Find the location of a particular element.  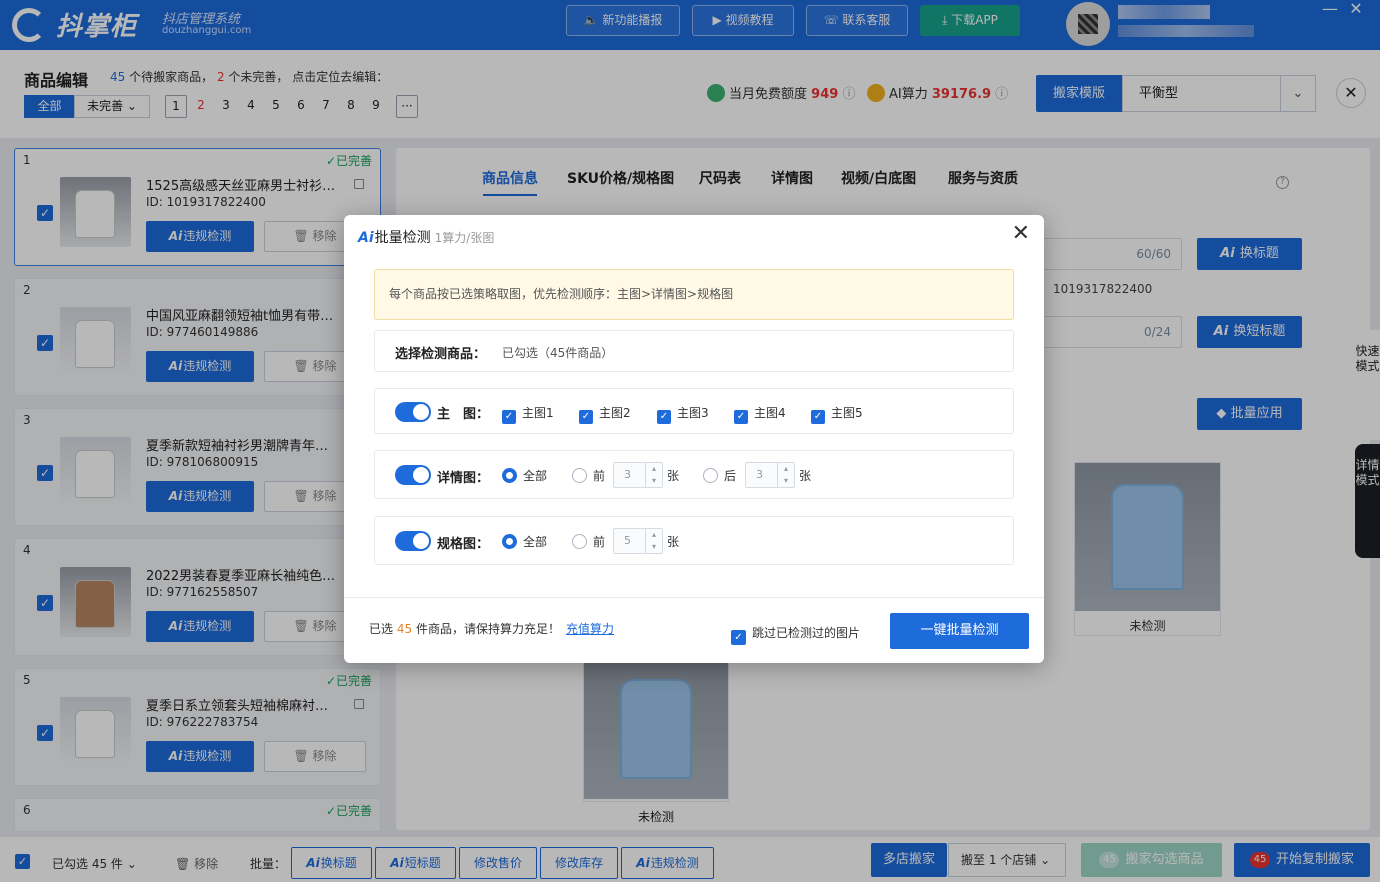

main-image-row: 主 图： ✓ 主图1 ✓ 主图2 ✓ 主图3 ✓ 主图4 ✓ 主图5 is located at coordinates (694, 411).